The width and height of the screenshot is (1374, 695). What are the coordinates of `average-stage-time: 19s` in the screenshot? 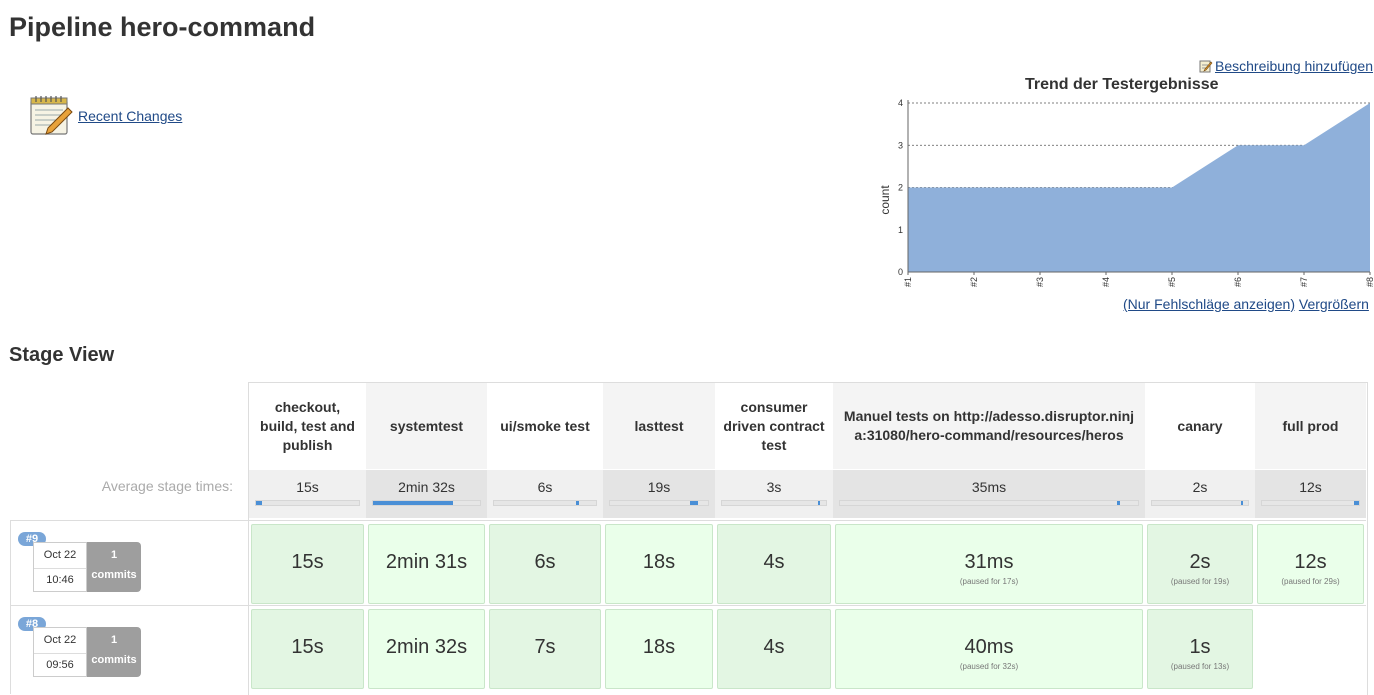 It's located at (659, 494).